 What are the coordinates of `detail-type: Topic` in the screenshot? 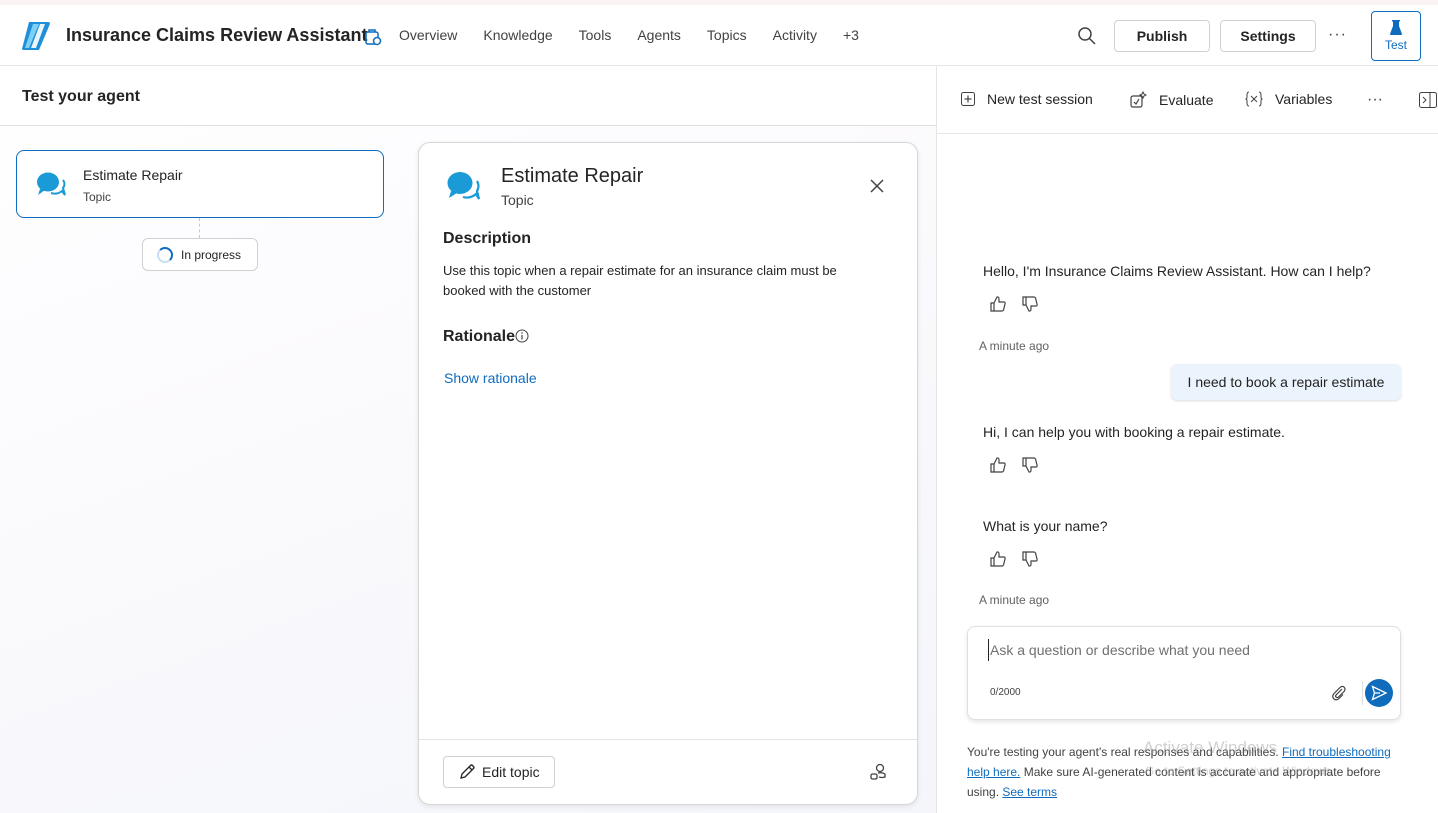 It's located at (517, 200).